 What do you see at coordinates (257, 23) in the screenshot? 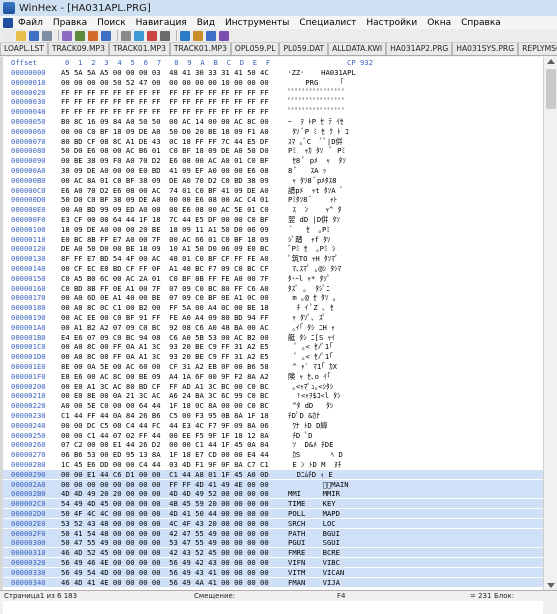
I see `menu-item-5: Инструменты` at bounding box center [257, 23].